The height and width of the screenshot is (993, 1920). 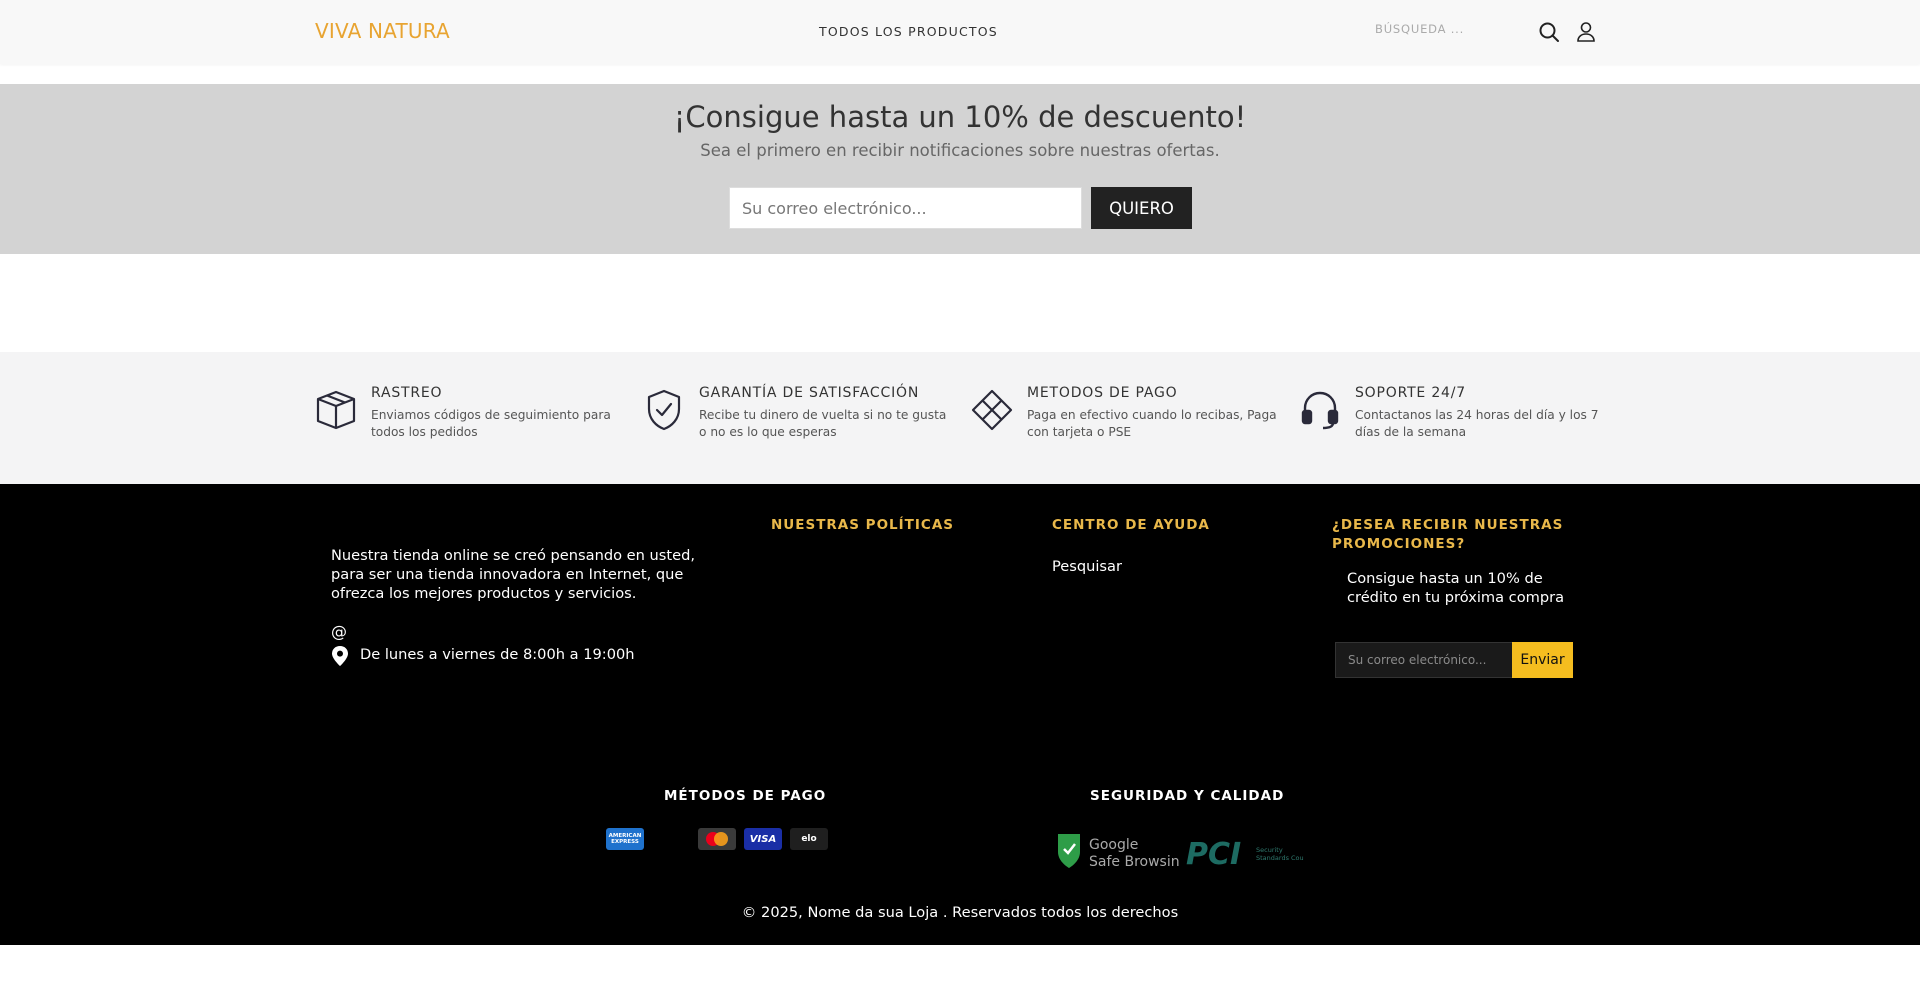 I want to click on feature-title: GARANTÍA DE SATISFACCIÓN, so click(x=809, y=393).